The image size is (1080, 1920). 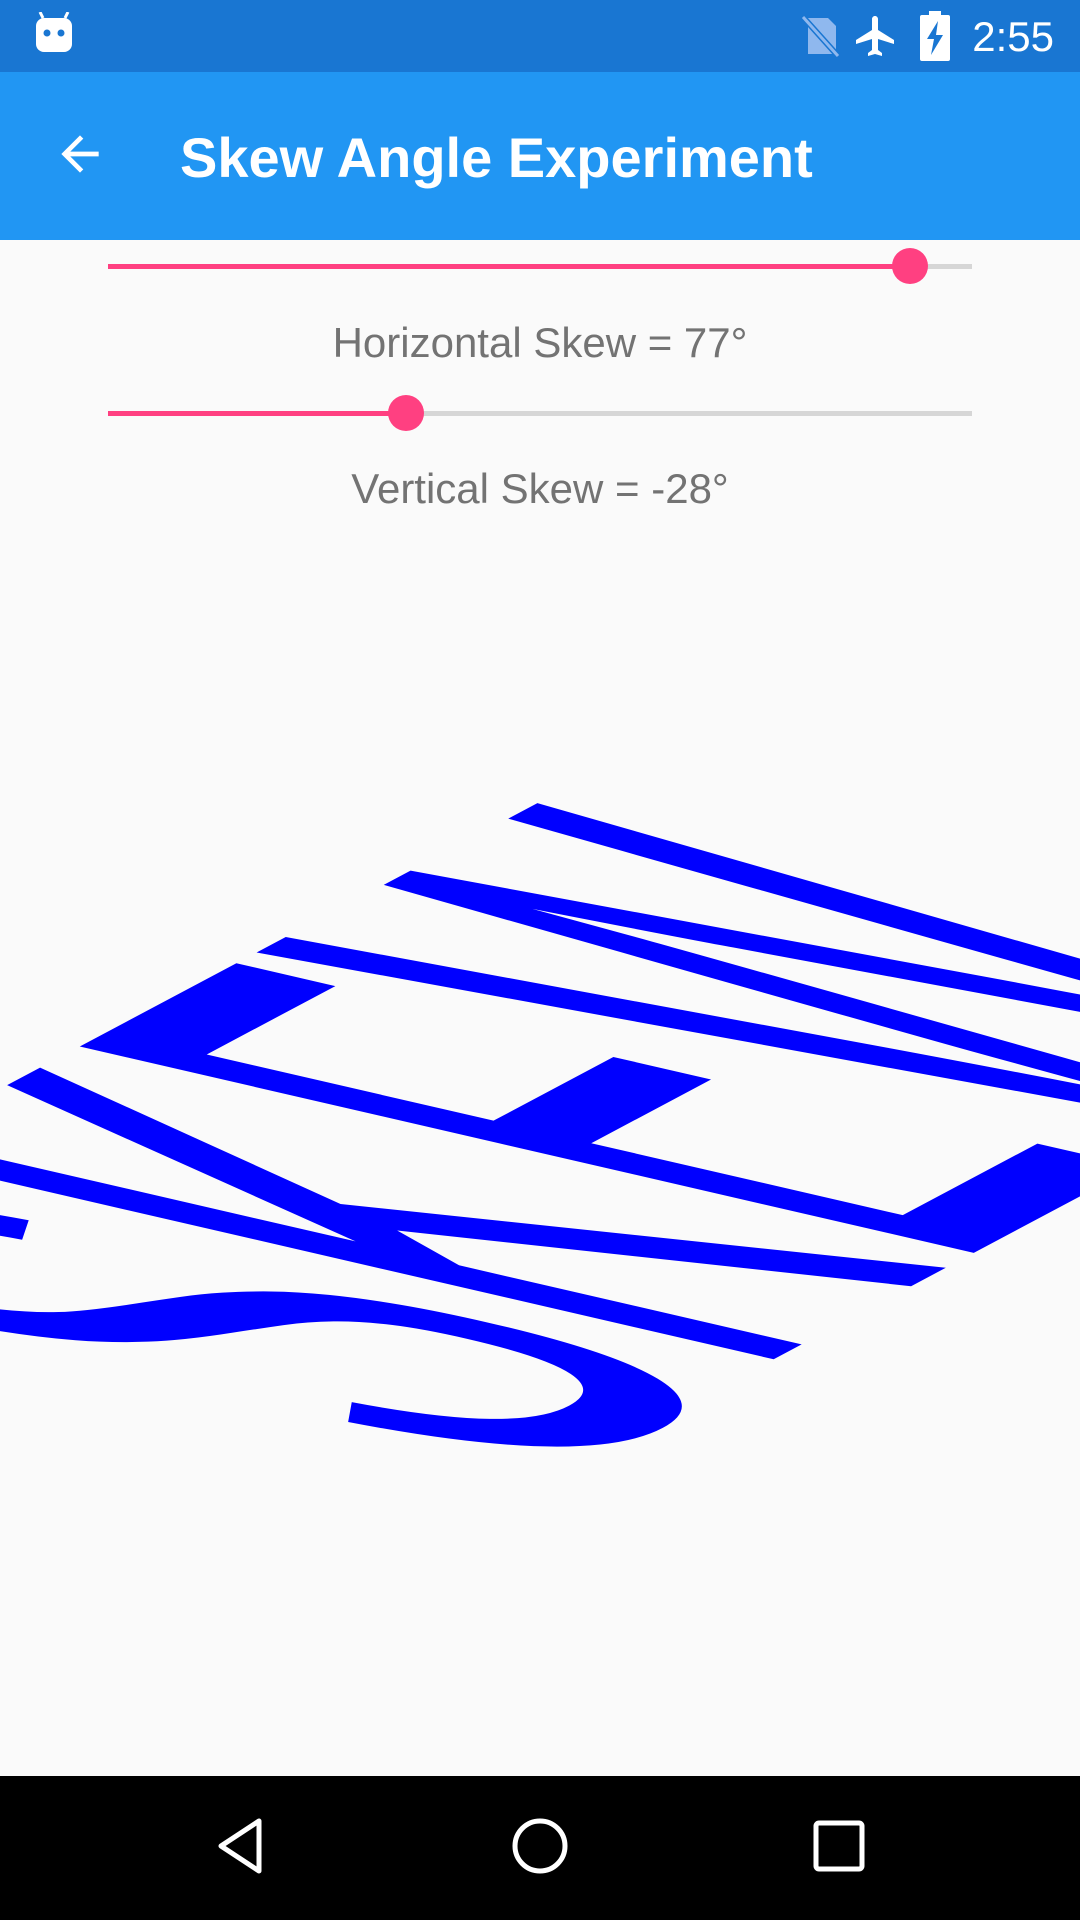 I want to click on horizontal-skew-slider, so click(x=540, y=266).